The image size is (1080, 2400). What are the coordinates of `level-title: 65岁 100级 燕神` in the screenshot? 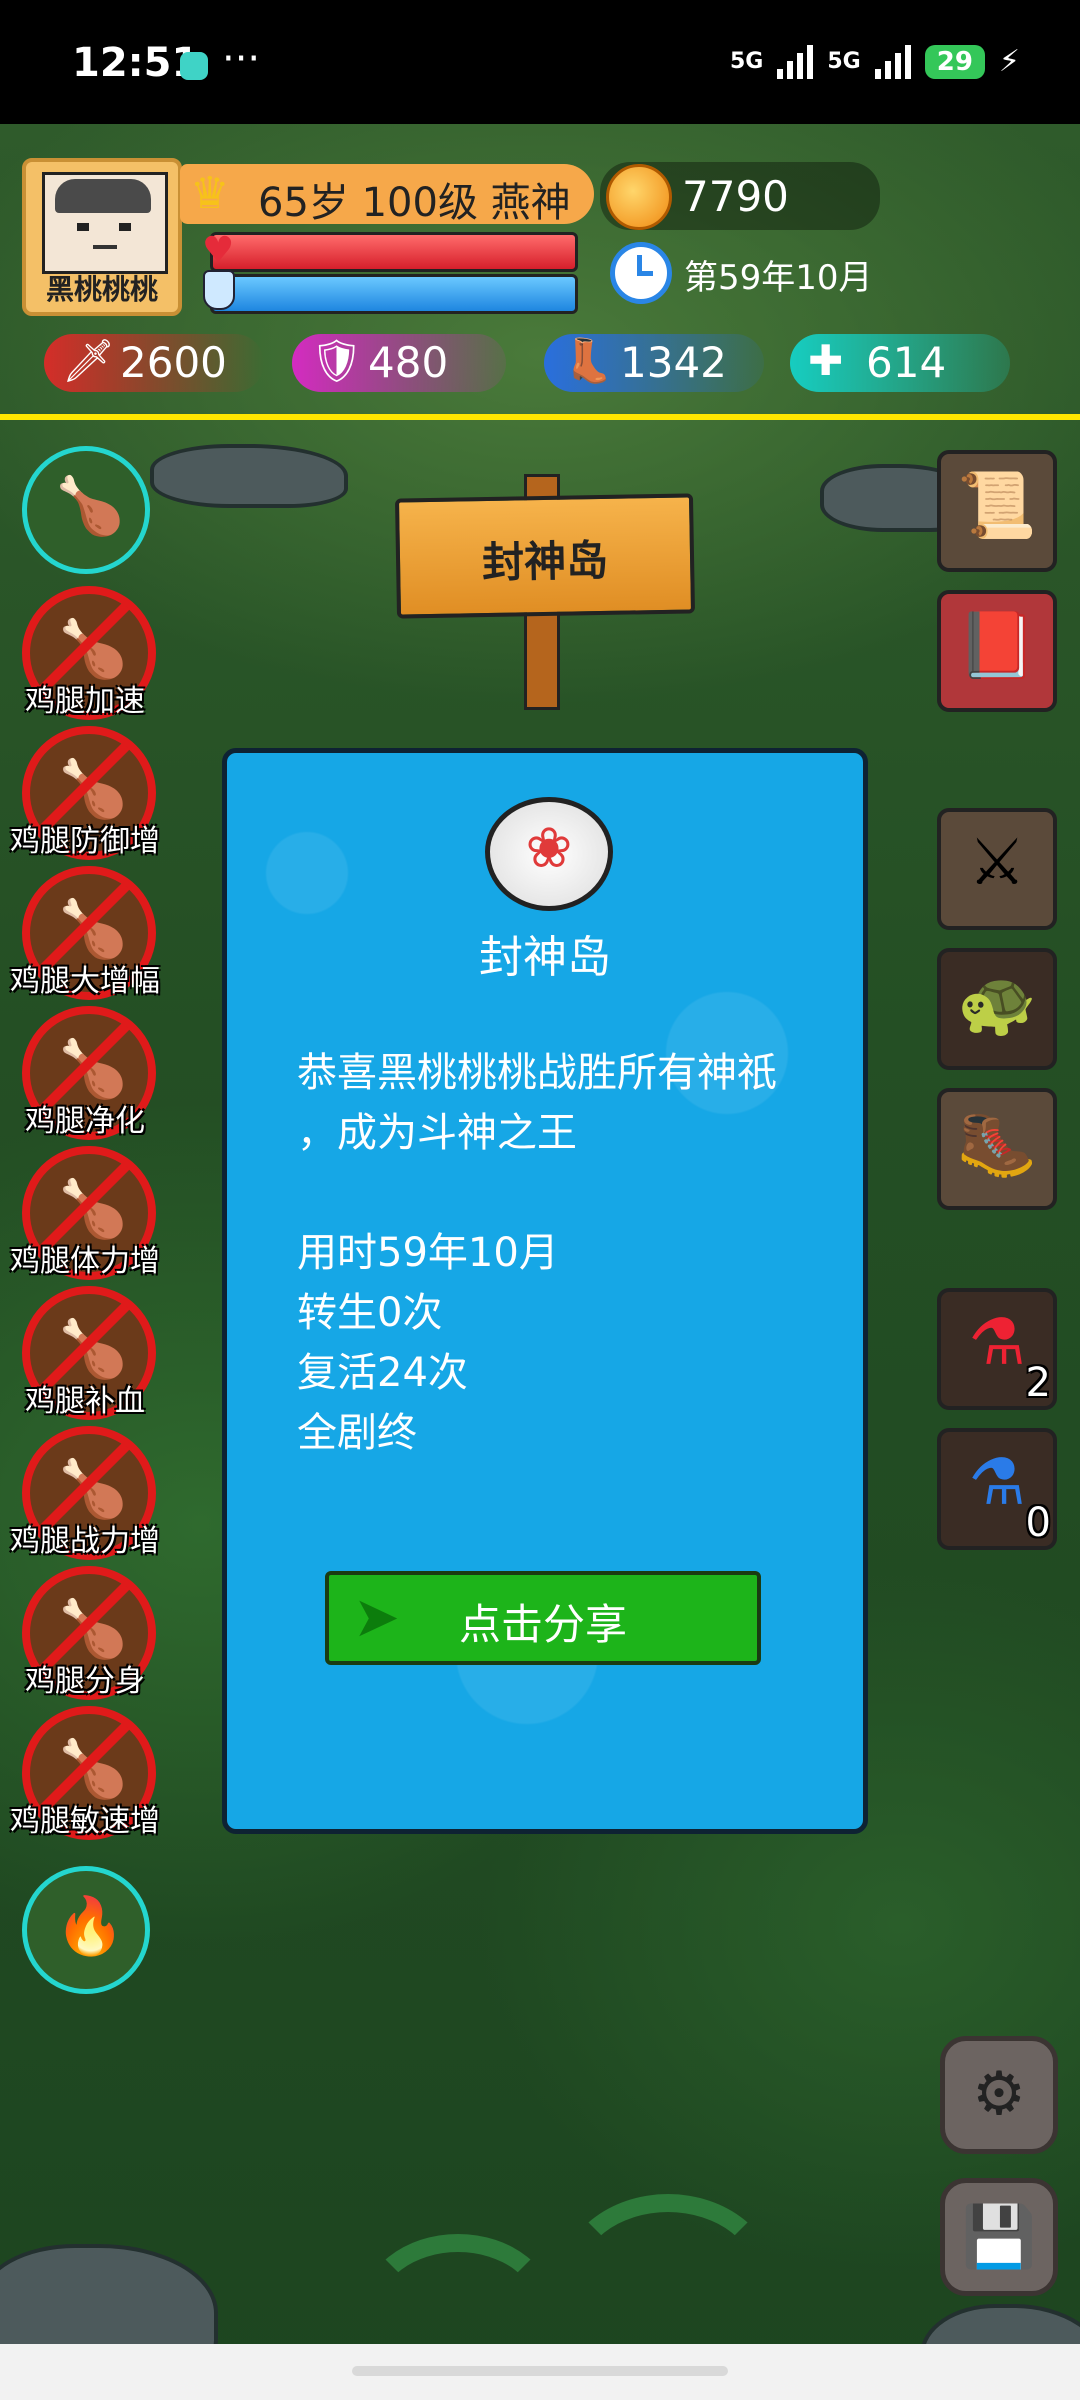 It's located at (414, 203).